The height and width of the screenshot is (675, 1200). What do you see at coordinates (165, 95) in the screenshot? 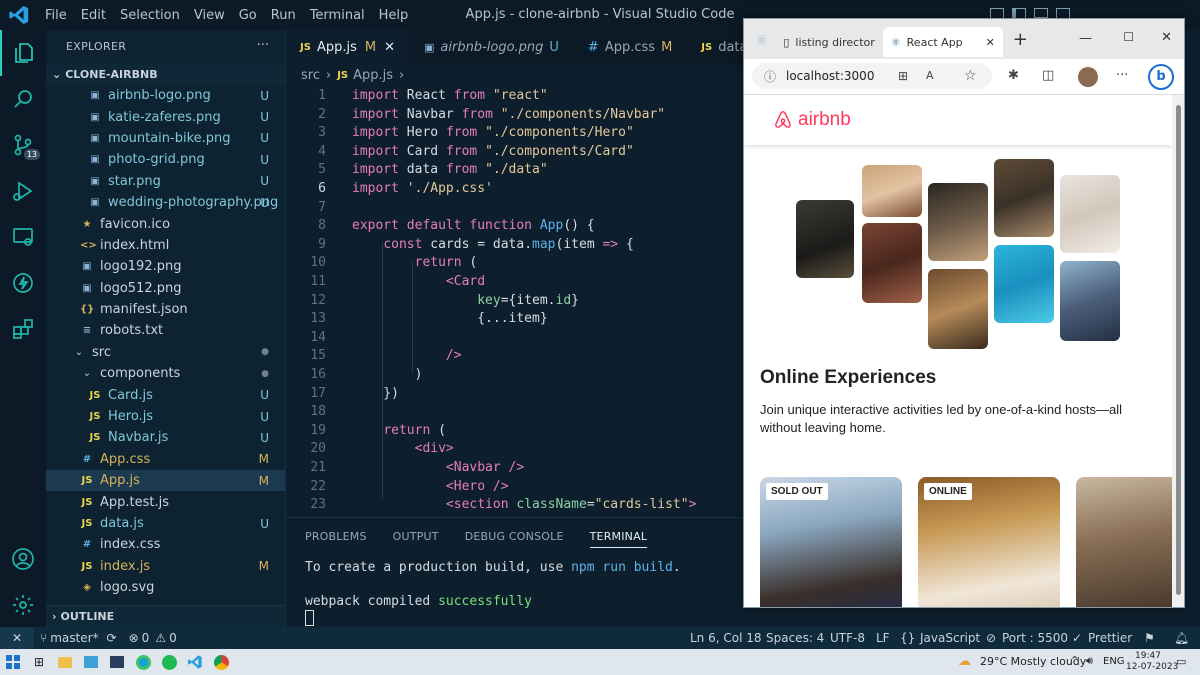
I see `tree-item: ▣ airbnb-logo.png U` at bounding box center [165, 95].